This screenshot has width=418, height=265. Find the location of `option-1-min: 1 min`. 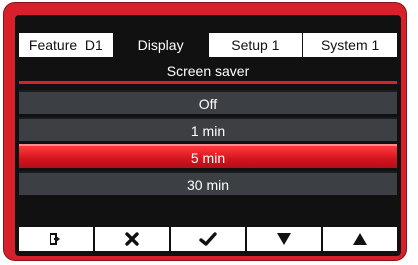

option-1-min: 1 min is located at coordinates (208, 129).